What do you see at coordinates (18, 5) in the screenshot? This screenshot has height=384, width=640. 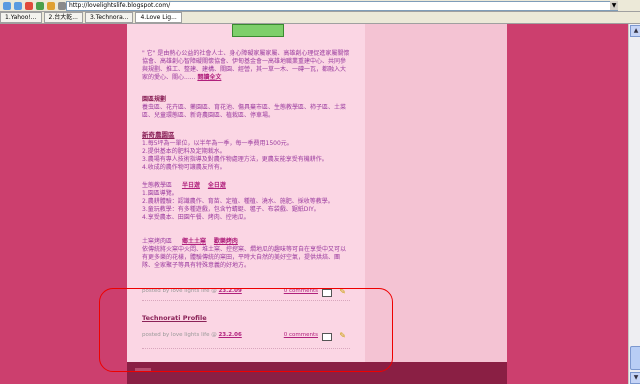 I see `forward-icon` at bounding box center [18, 5].